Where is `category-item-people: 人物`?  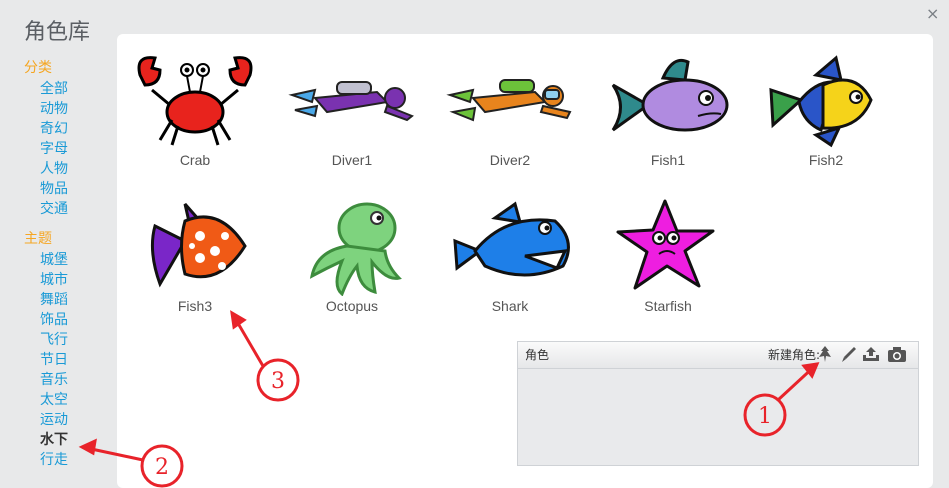 category-item-people: 人物 is located at coordinates (69, 169).